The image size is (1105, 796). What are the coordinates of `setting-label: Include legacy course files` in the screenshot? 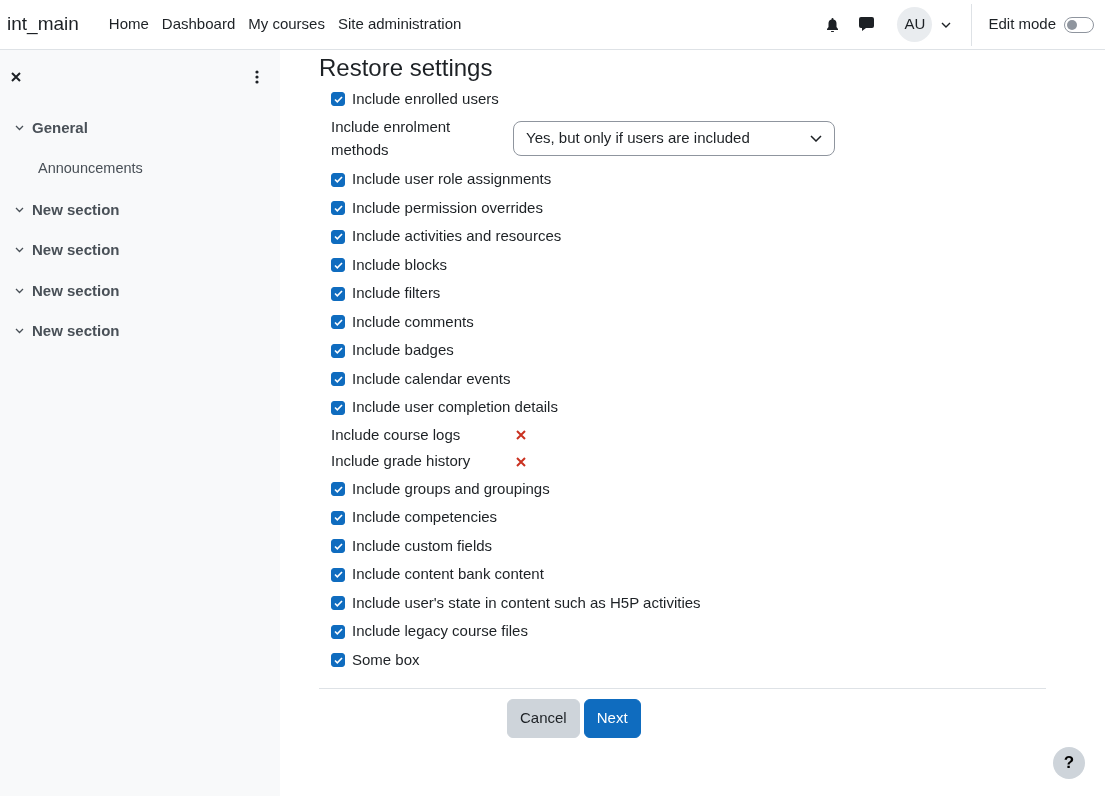 It's located at (440, 631).